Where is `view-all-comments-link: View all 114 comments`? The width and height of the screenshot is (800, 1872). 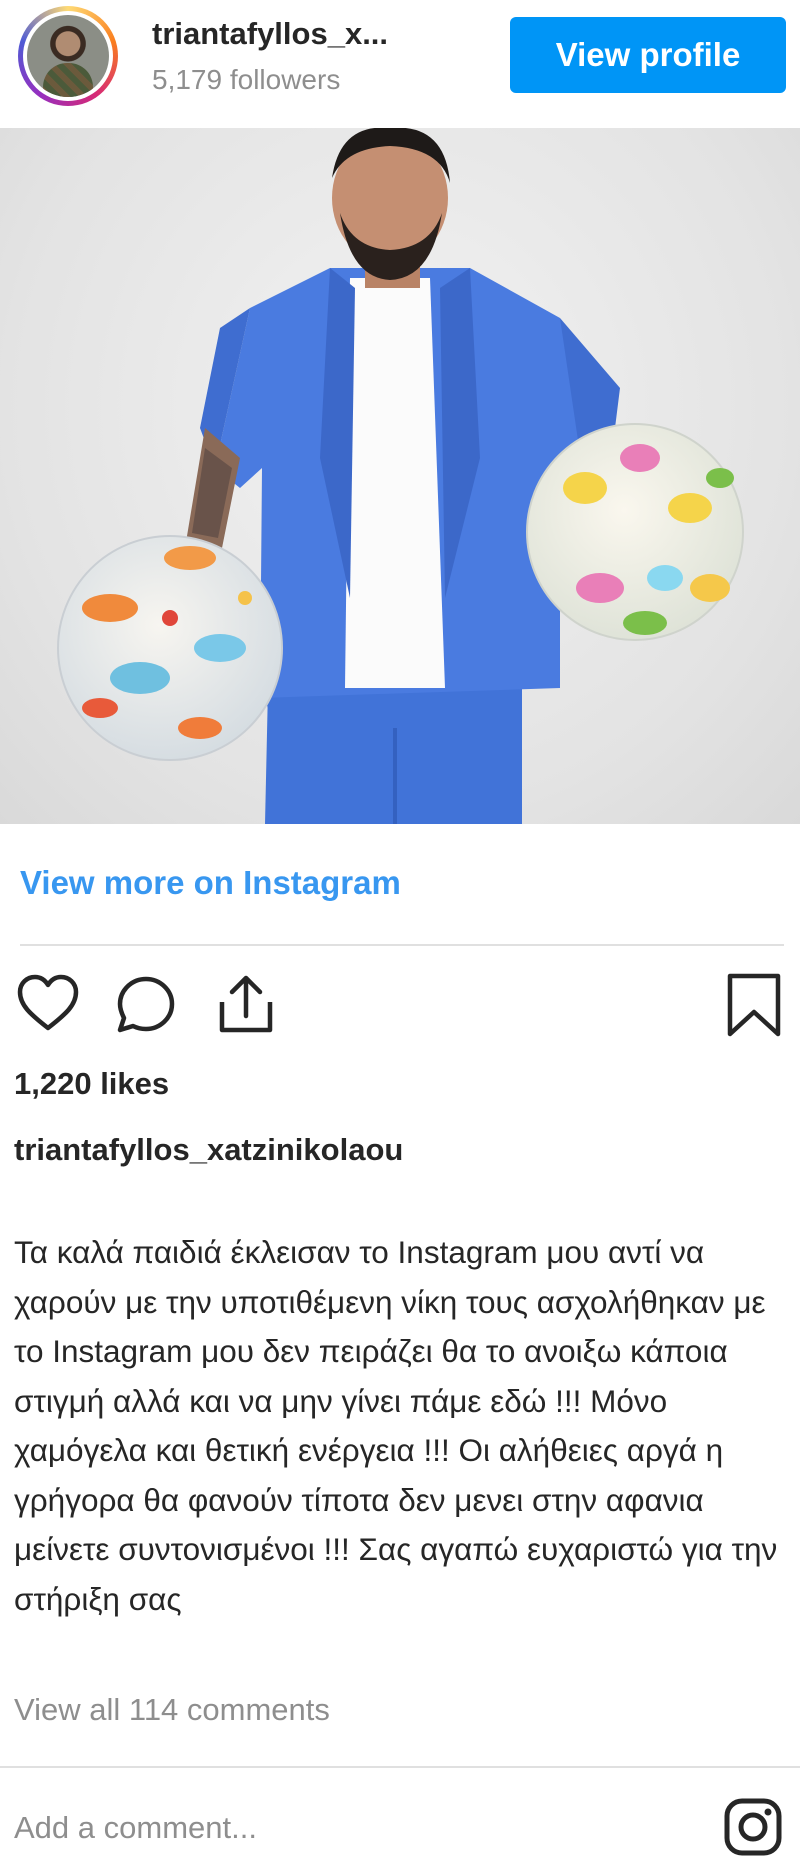
view-all-comments-link: View all 114 comments is located at coordinates (172, 1710).